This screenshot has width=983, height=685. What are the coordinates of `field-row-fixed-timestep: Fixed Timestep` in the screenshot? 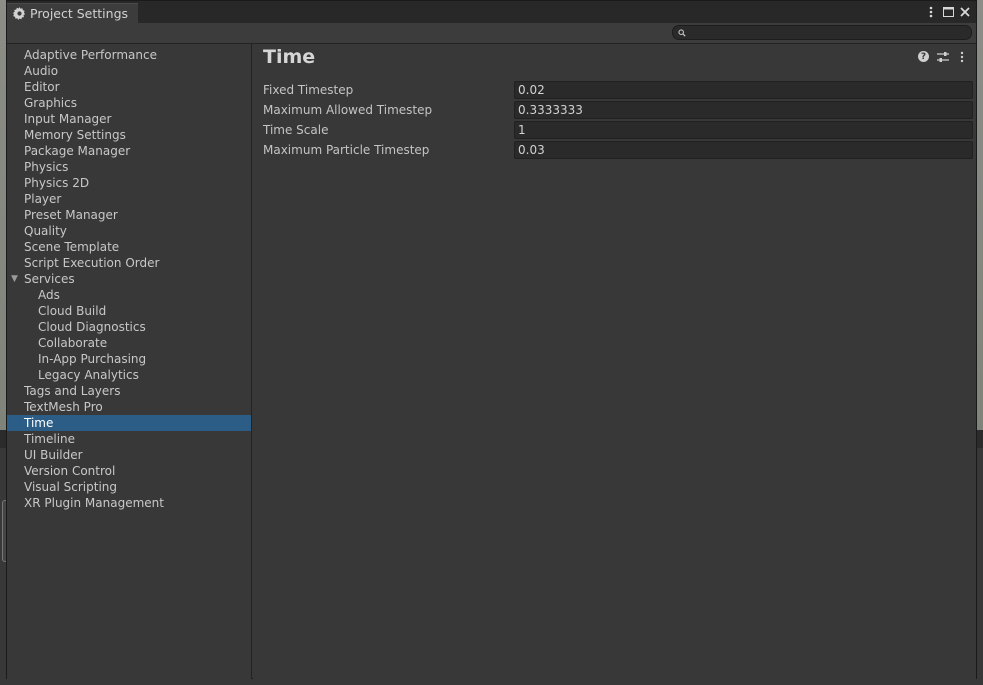 It's located at (614, 91).